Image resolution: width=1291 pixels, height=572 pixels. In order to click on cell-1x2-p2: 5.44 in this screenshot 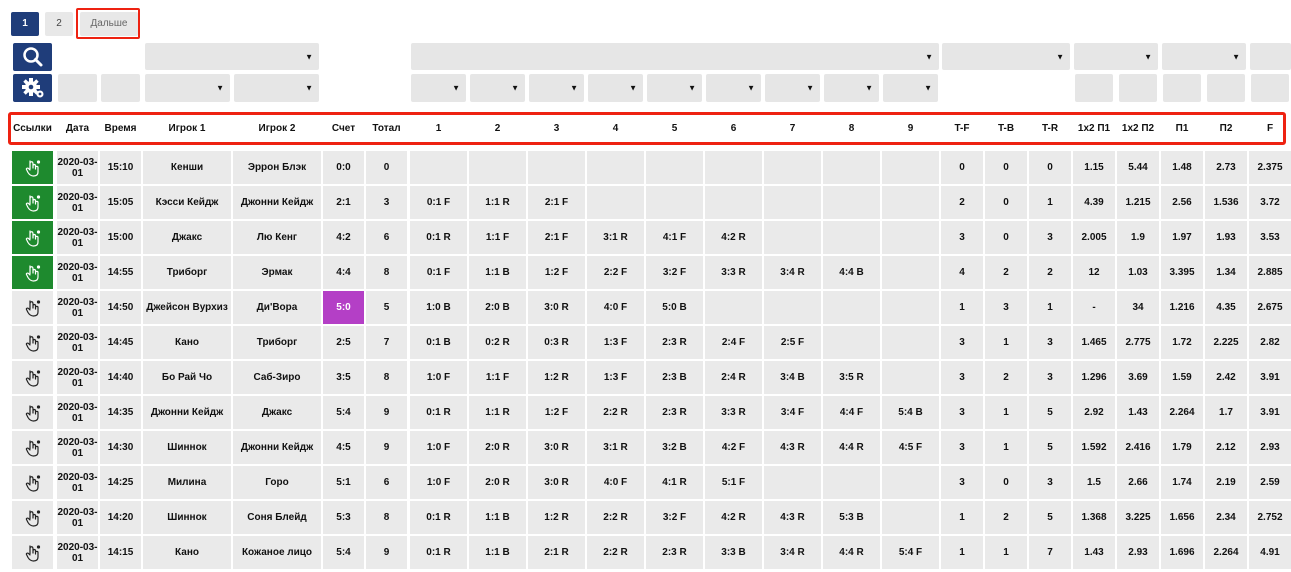, I will do `click(1138, 167)`.